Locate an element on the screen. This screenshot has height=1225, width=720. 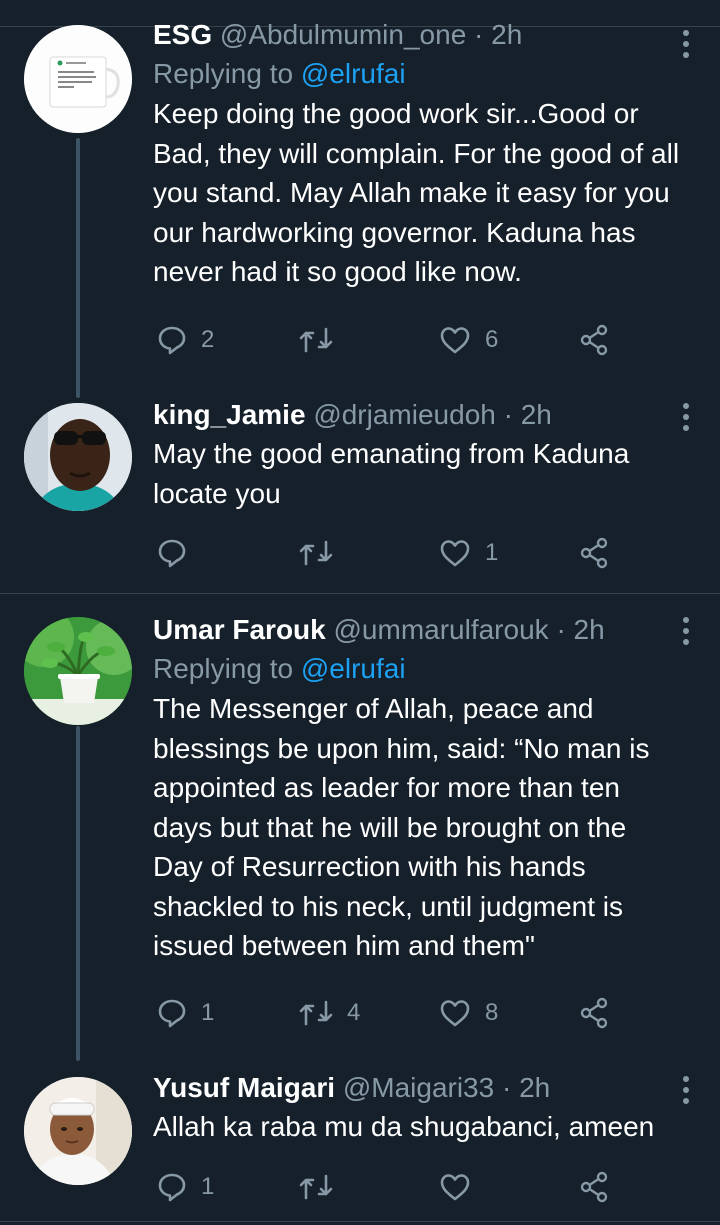
like-button: 1 is located at coordinates (468, 553).